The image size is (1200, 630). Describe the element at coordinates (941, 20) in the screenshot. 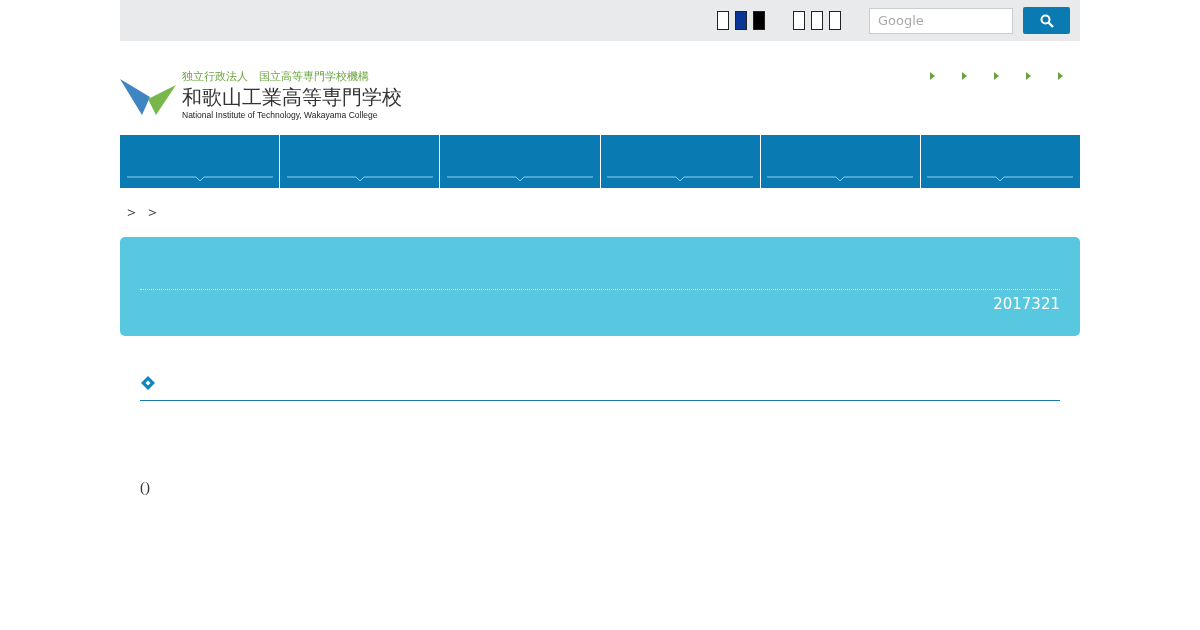

I see `search-field: Google` at that location.